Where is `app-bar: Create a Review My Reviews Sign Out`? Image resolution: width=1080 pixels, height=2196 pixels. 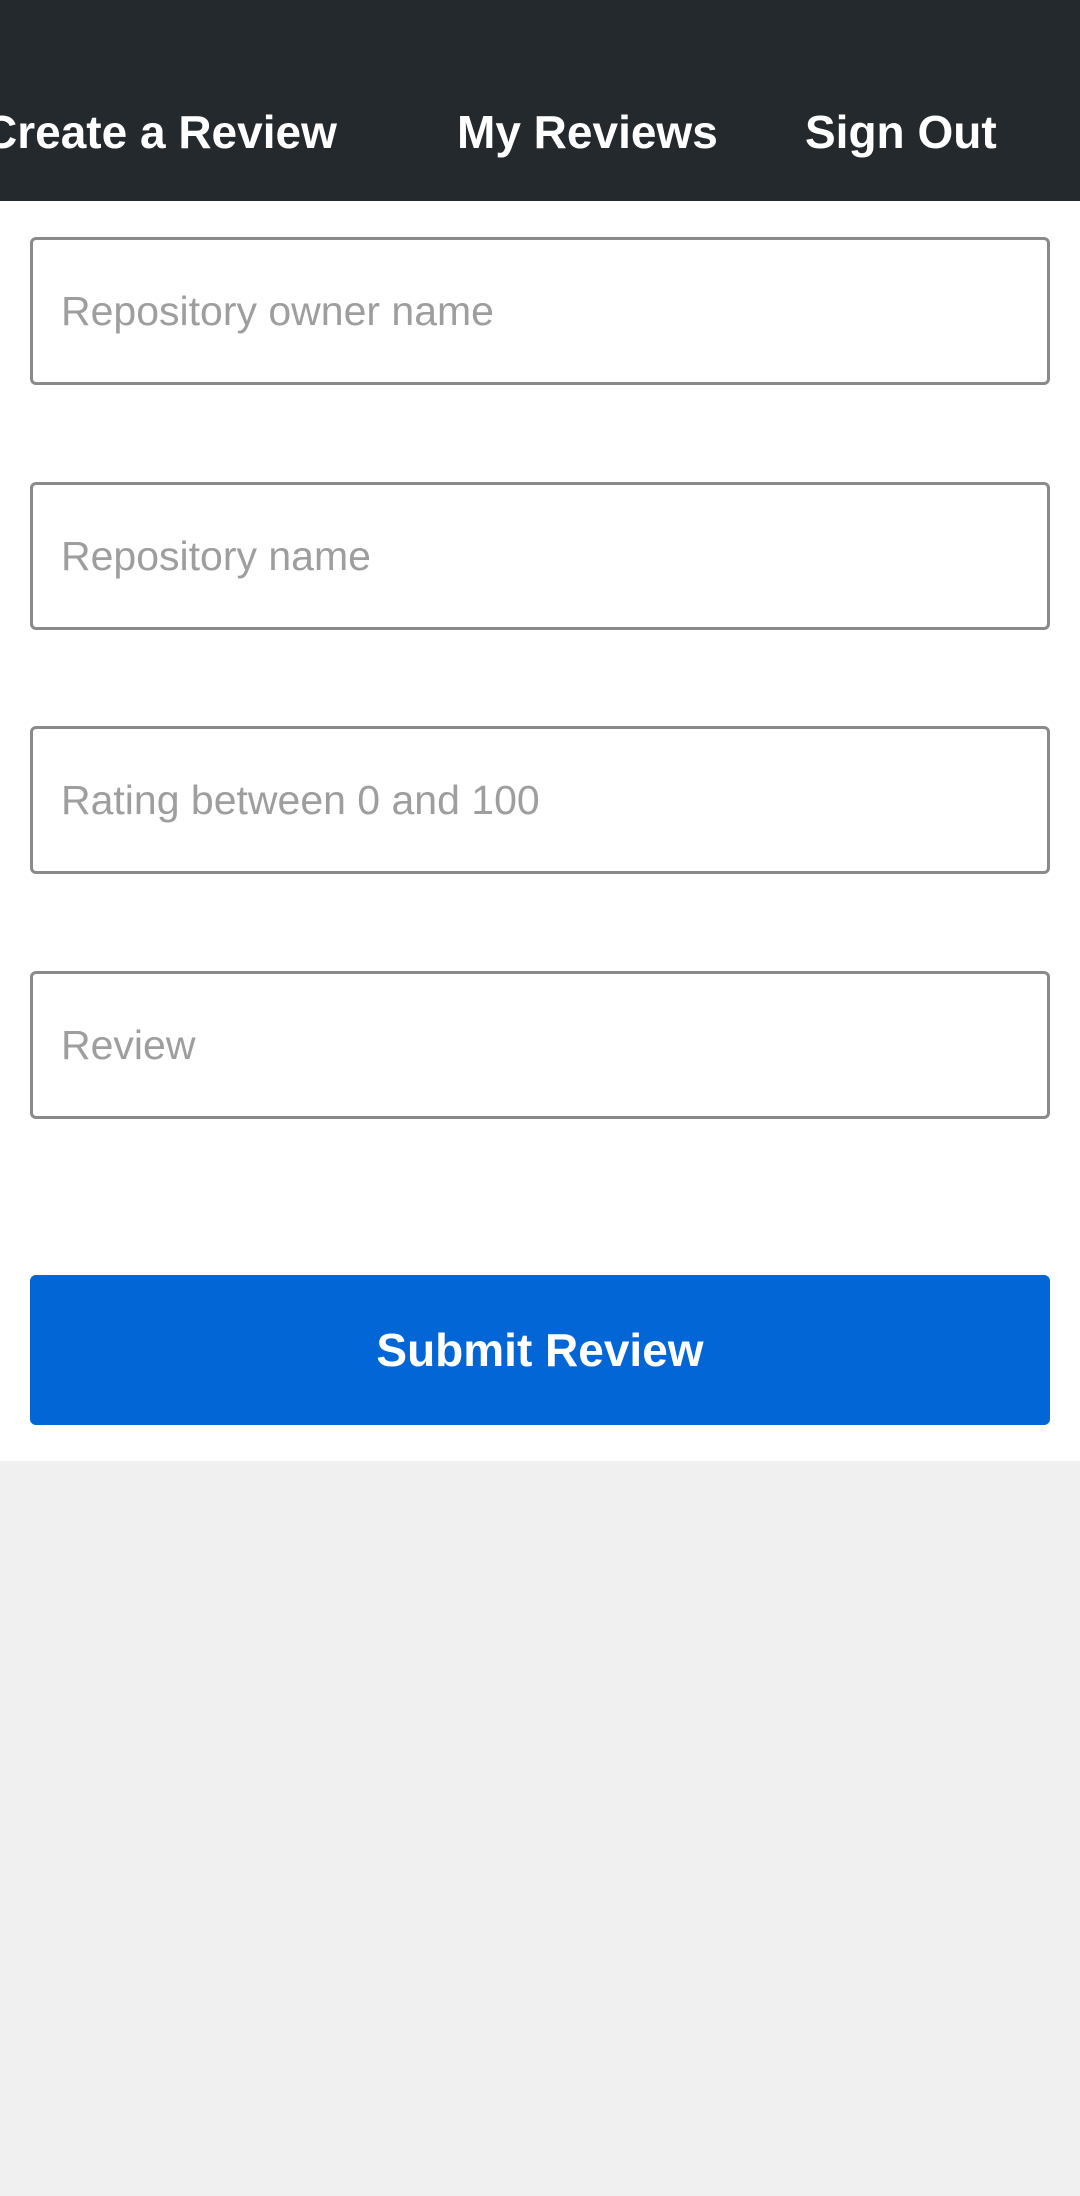
app-bar: Create a Review My Reviews Sign Out is located at coordinates (540, 100).